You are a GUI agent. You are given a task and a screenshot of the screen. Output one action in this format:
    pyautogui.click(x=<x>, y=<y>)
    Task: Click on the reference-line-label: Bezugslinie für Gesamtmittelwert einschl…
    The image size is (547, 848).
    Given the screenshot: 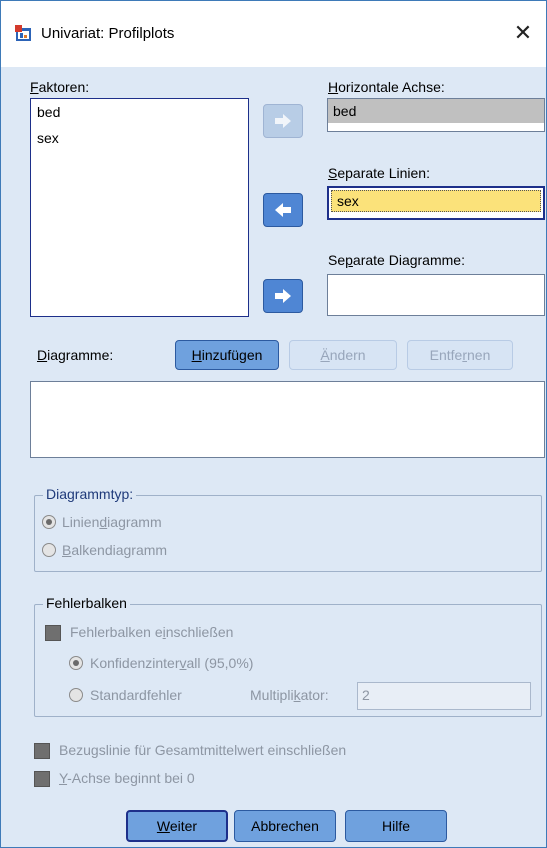 What is the action you would take?
    pyautogui.click(x=203, y=750)
    